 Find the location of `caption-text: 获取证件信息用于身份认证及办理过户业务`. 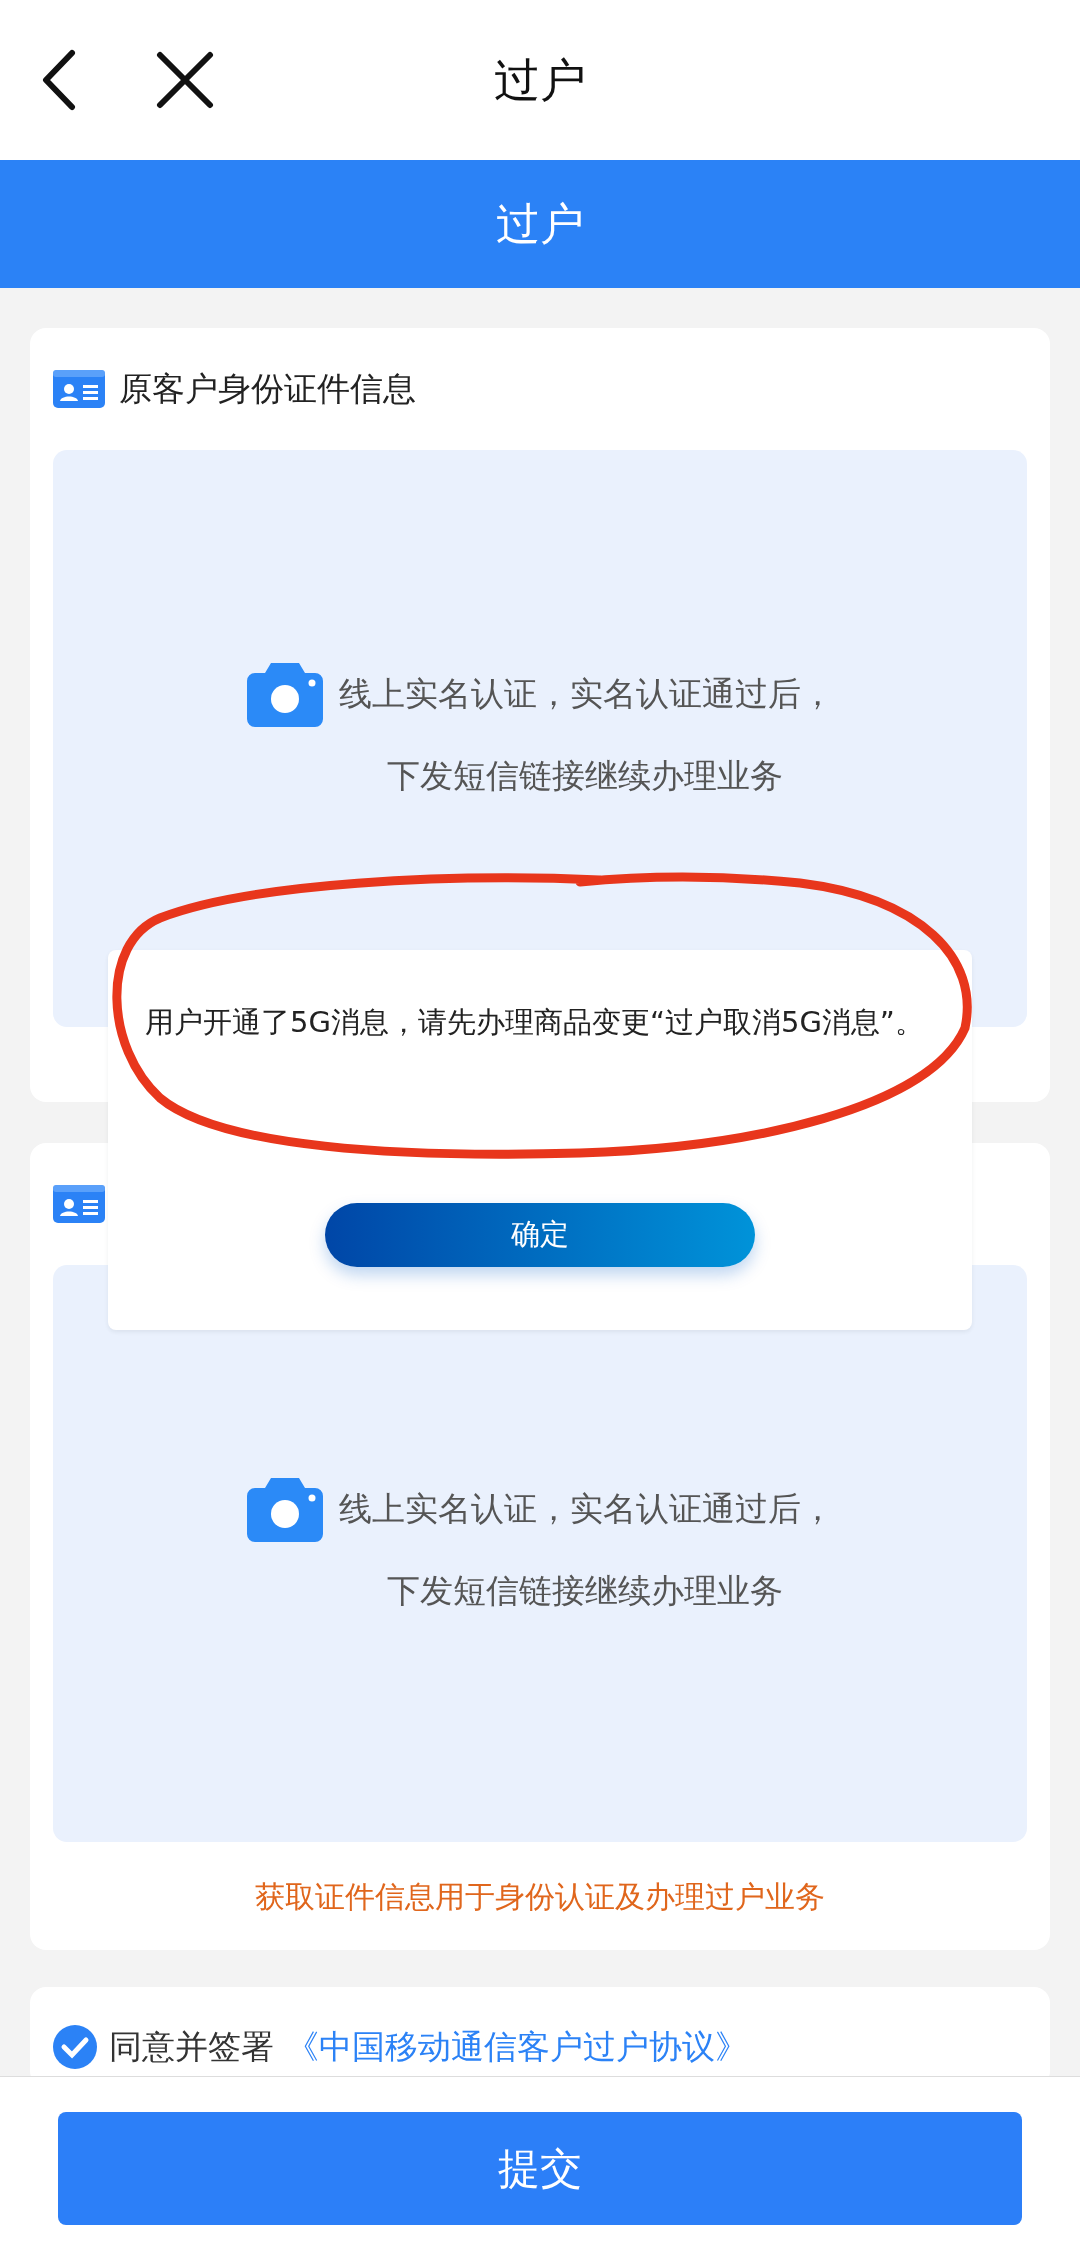

caption-text: 获取证件信息用于身份认证及办理过户业务 is located at coordinates (540, 1896).